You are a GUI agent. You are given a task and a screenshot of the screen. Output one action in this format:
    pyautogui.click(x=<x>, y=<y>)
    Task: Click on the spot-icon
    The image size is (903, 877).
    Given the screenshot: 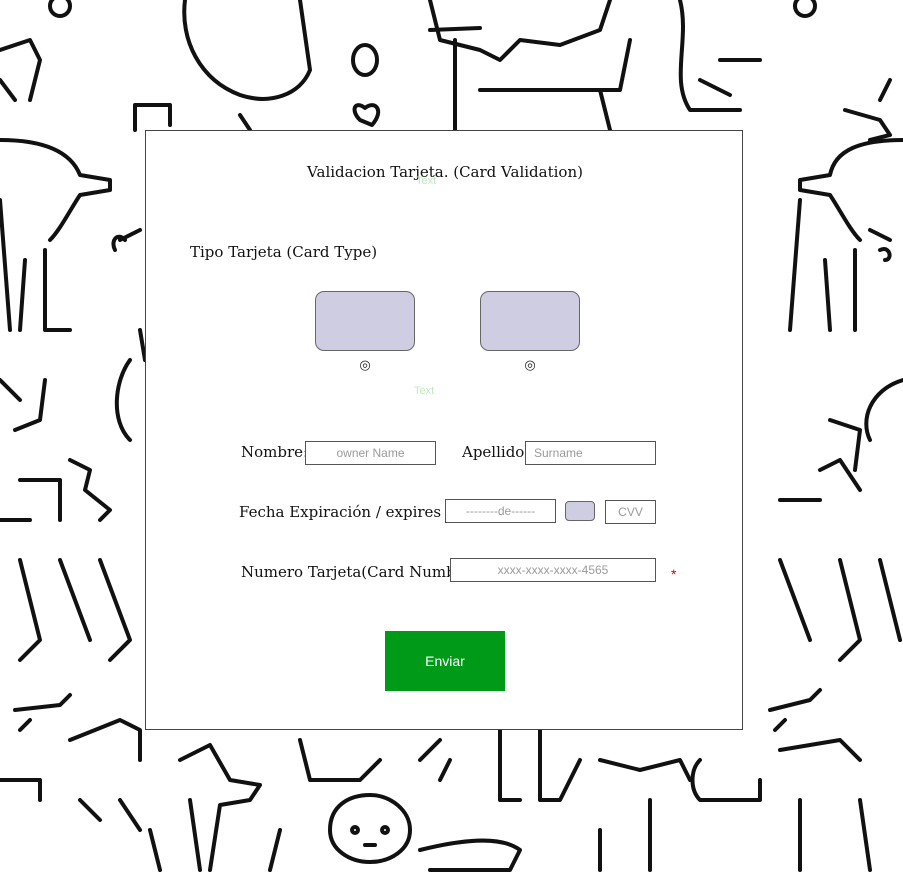 What is the action you would take?
    pyautogui.click(x=60, y=9)
    